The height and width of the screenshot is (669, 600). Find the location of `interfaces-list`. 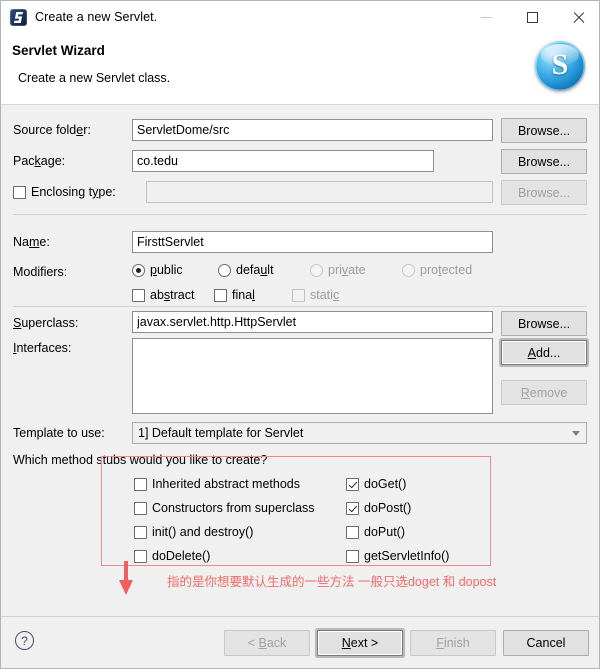

interfaces-list is located at coordinates (312, 376).